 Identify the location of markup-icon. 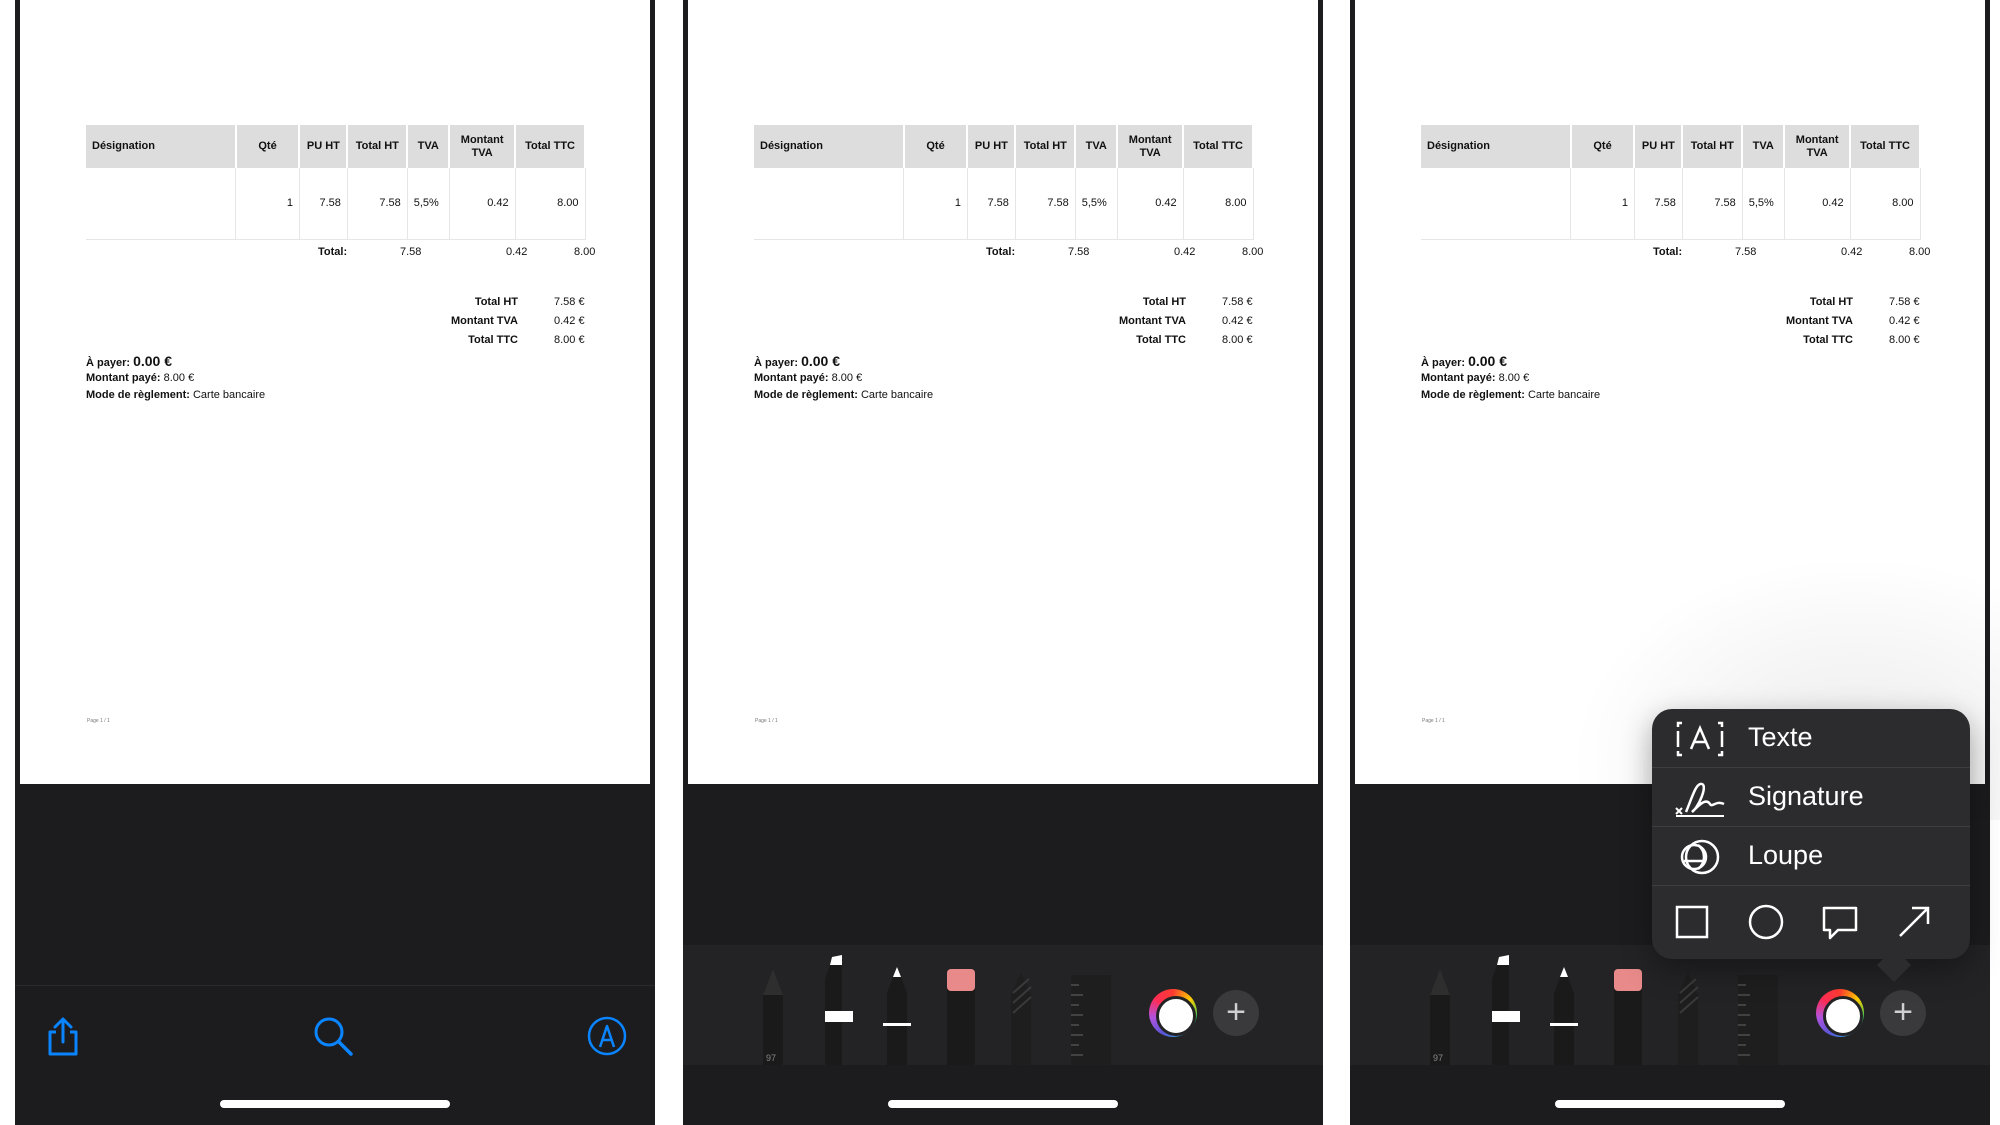
(607, 1036).